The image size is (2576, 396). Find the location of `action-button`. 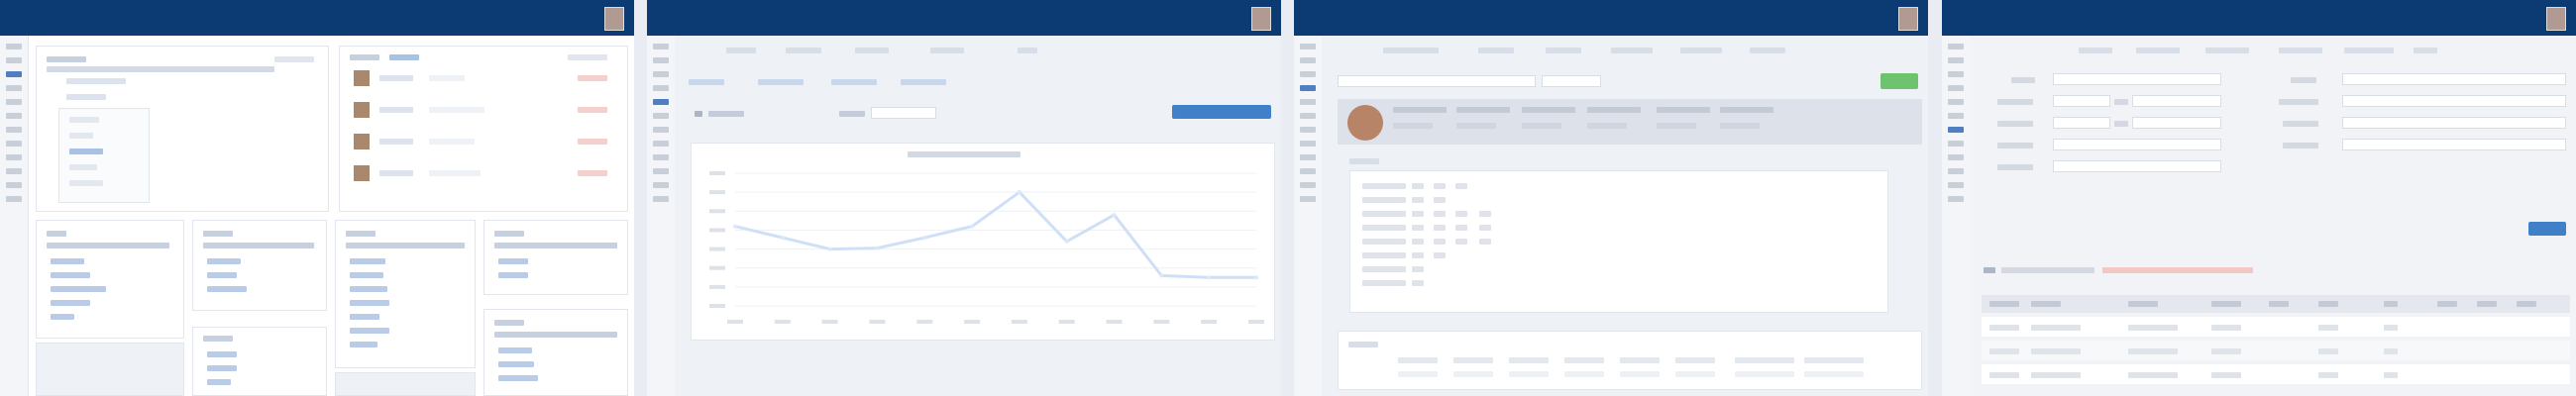

action-button is located at coordinates (1221, 112).